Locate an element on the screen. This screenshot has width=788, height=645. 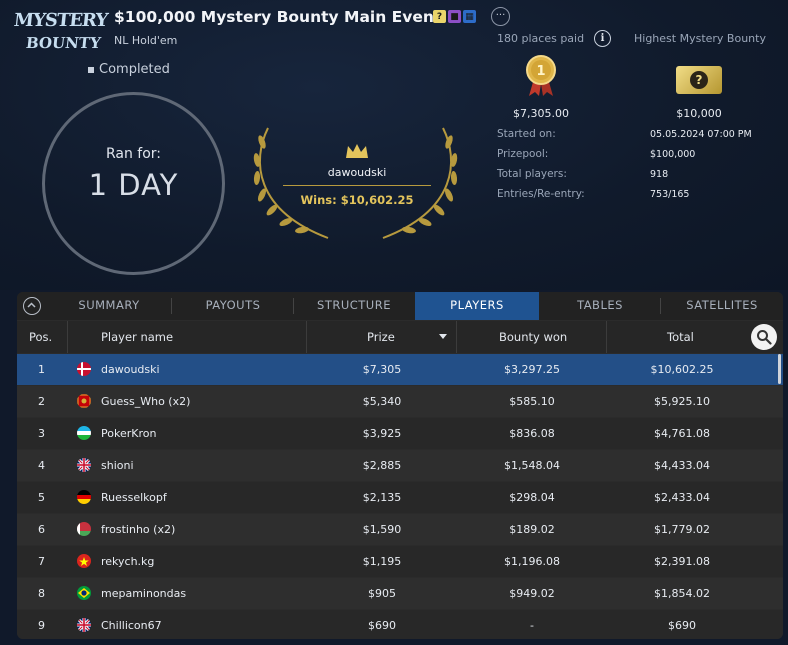
row-player-name: dawoudski is located at coordinates (130, 369).